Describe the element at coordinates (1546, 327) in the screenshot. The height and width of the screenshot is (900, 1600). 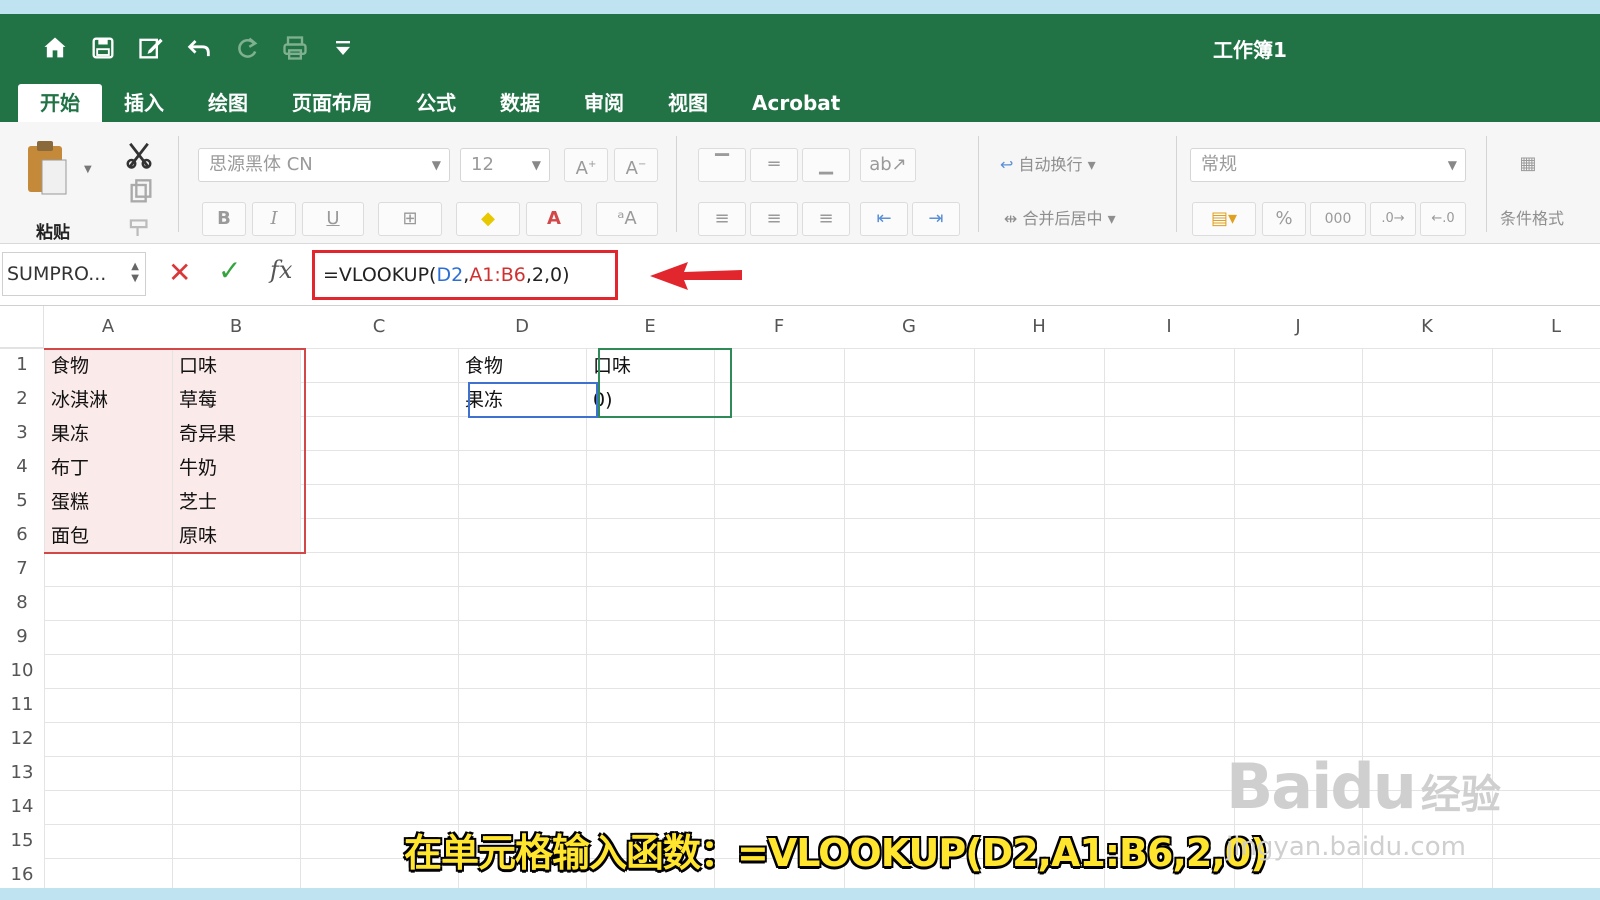
I see `column-header-l: L` at that location.